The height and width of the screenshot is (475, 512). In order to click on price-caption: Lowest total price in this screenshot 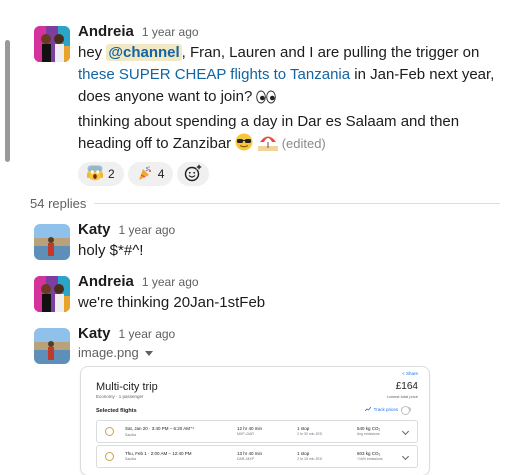, I will do `click(402, 396)`.